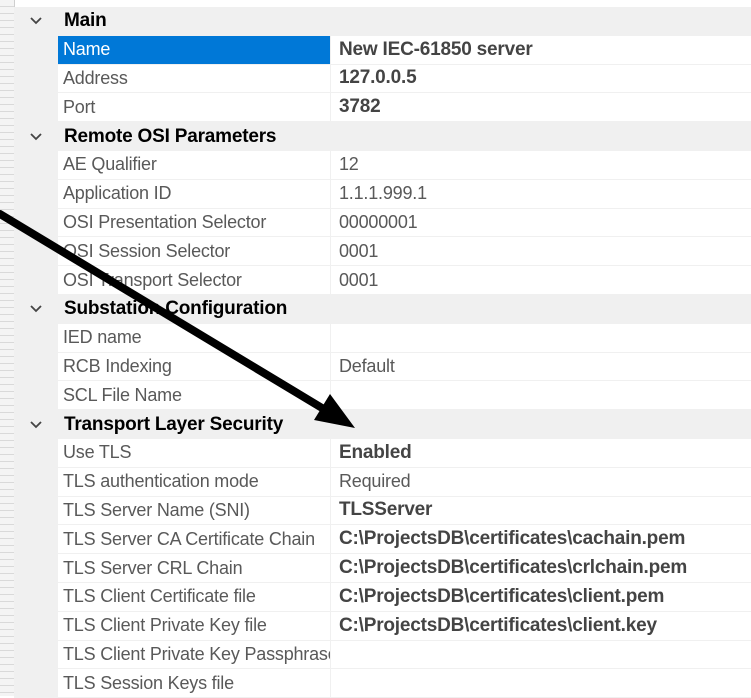 The image size is (751, 698). Describe the element at coordinates (541, 482) in the screenshot. I see `property-value: Required` at that location.